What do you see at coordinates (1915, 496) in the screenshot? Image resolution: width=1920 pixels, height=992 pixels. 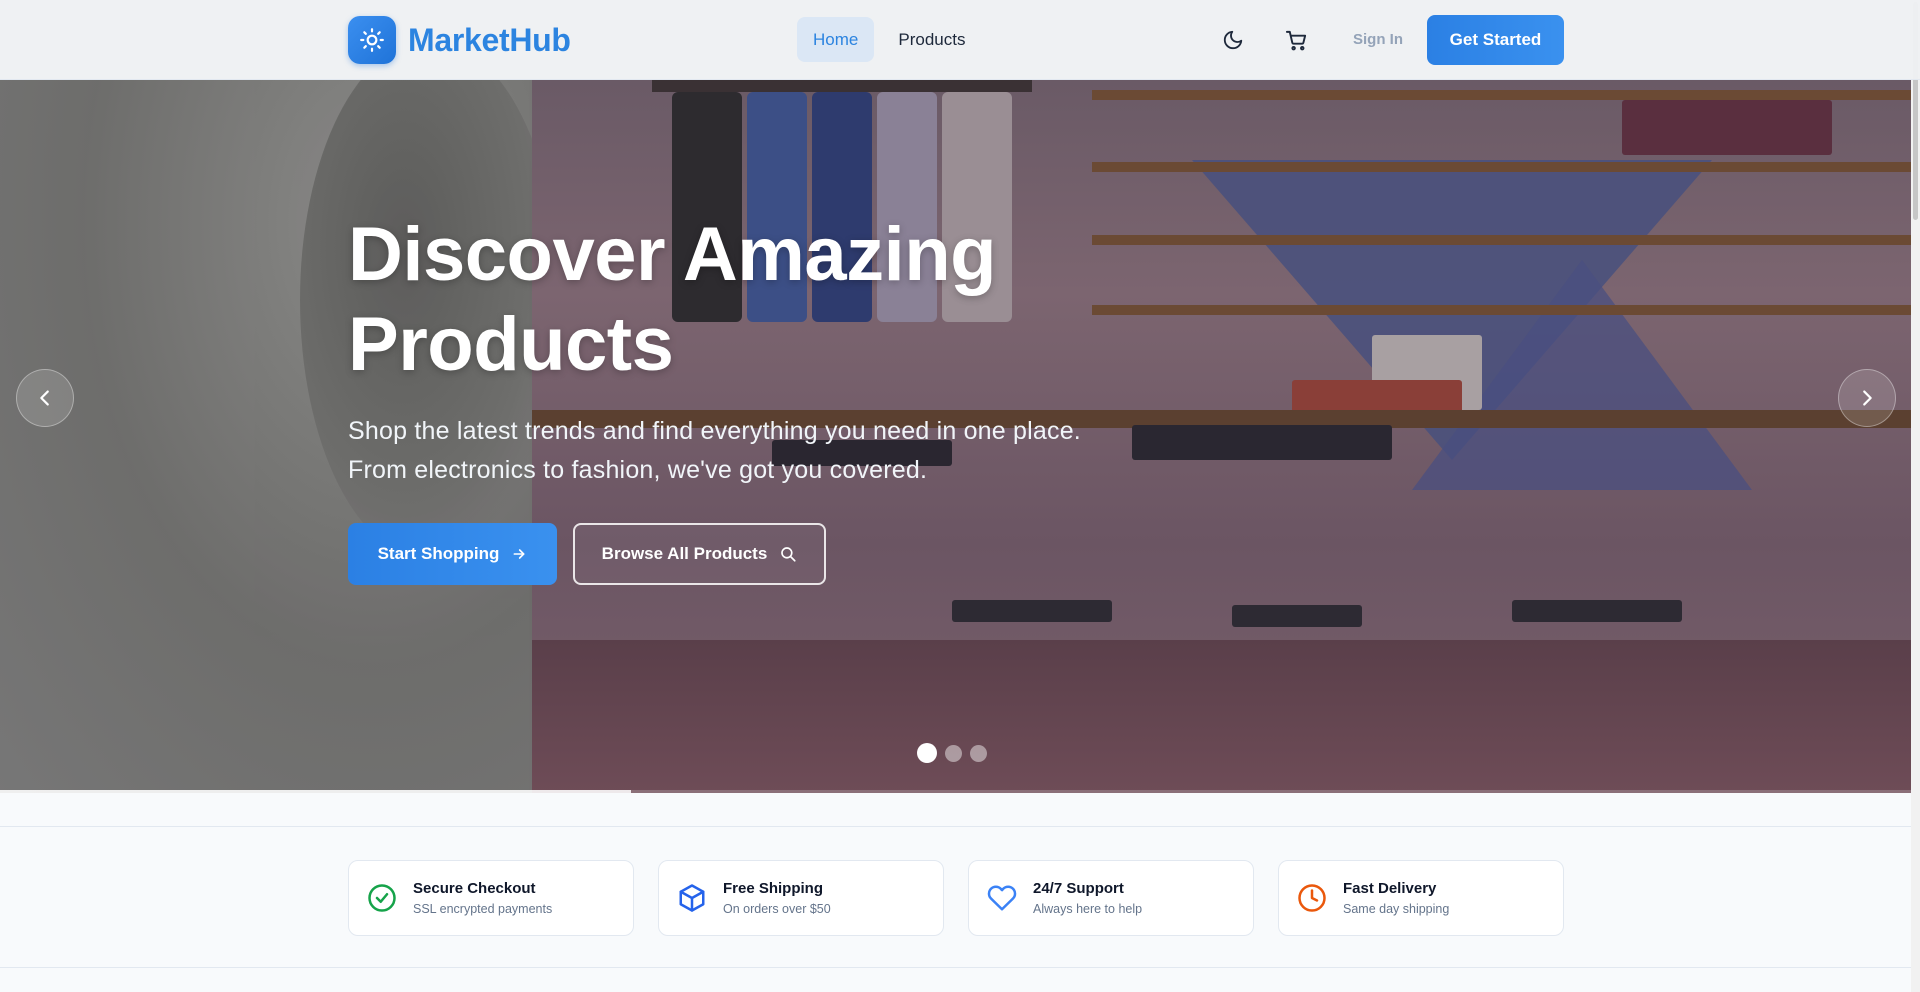 I see `page-scrollbar` at bounding box center [1915, 496].